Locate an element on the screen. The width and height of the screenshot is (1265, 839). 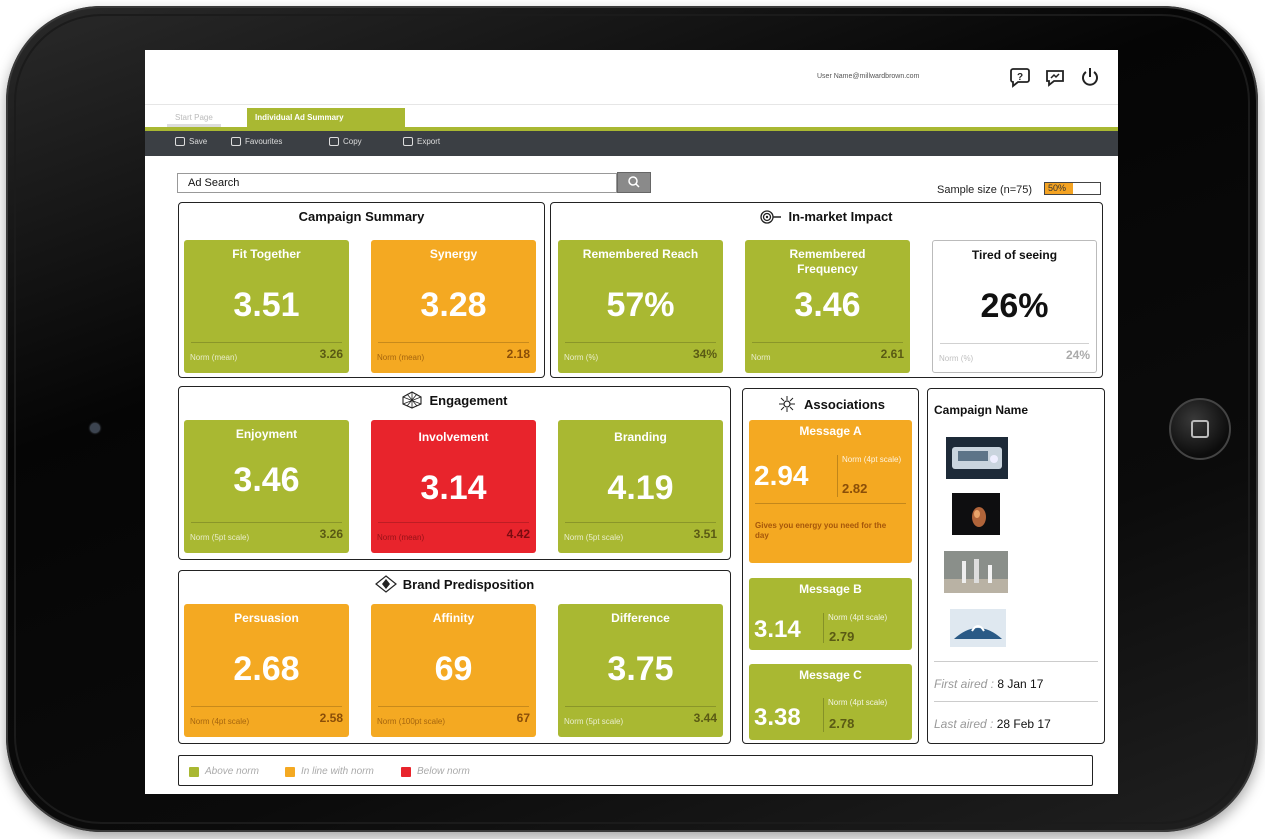
home-square-icon is located at coordinates (1200, 429).